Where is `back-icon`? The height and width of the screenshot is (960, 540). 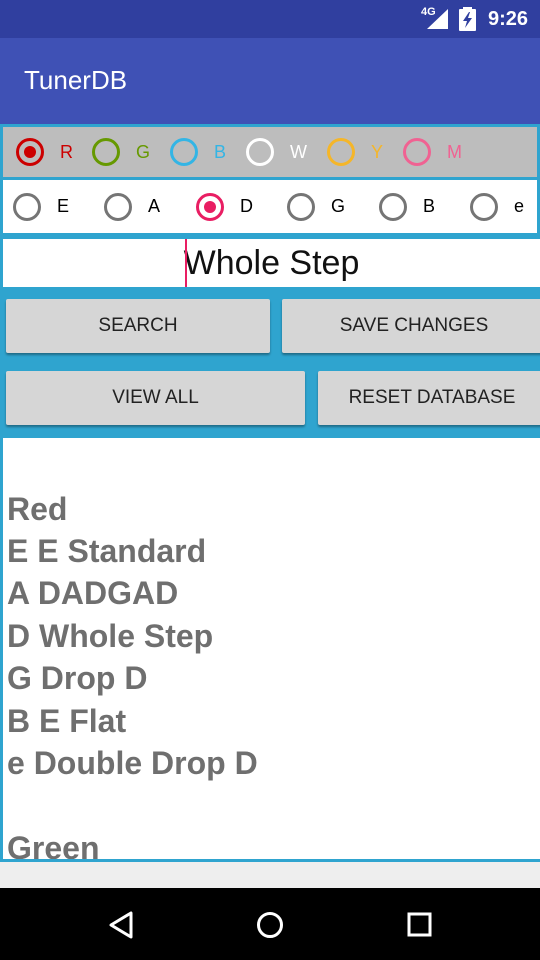 back-icon is located at coordinates (121, 925).